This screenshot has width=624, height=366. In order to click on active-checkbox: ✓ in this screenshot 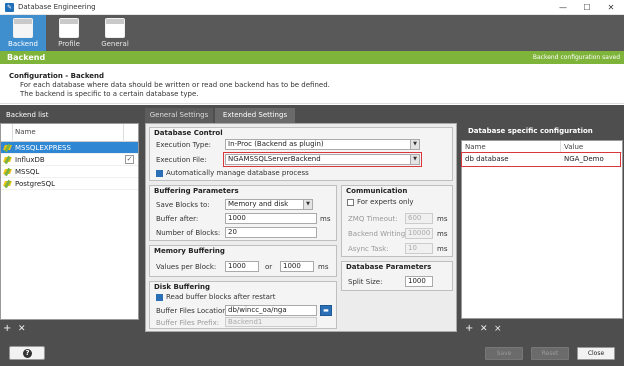, I will do `click(129, 159)`.